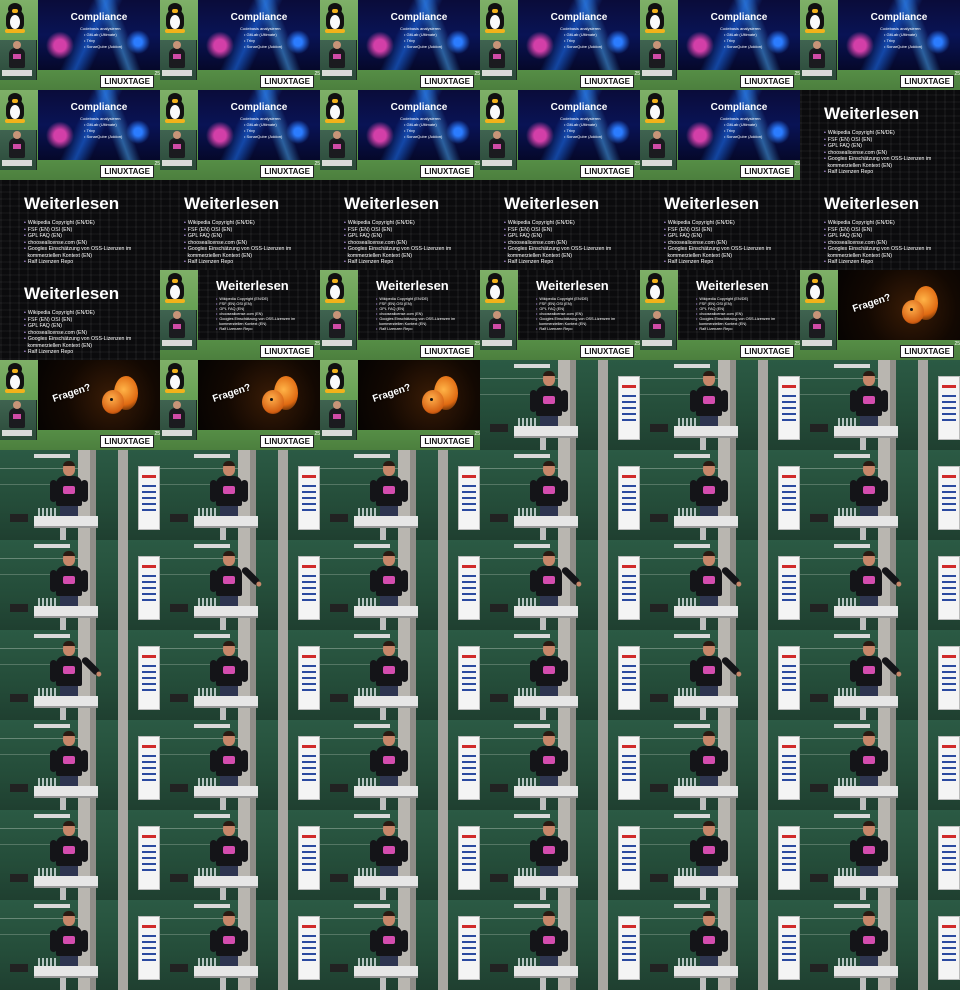  Describe the element at coordinates (412, 285) in the screenshot. I see `slide-title: Weiterlesen` at that location.